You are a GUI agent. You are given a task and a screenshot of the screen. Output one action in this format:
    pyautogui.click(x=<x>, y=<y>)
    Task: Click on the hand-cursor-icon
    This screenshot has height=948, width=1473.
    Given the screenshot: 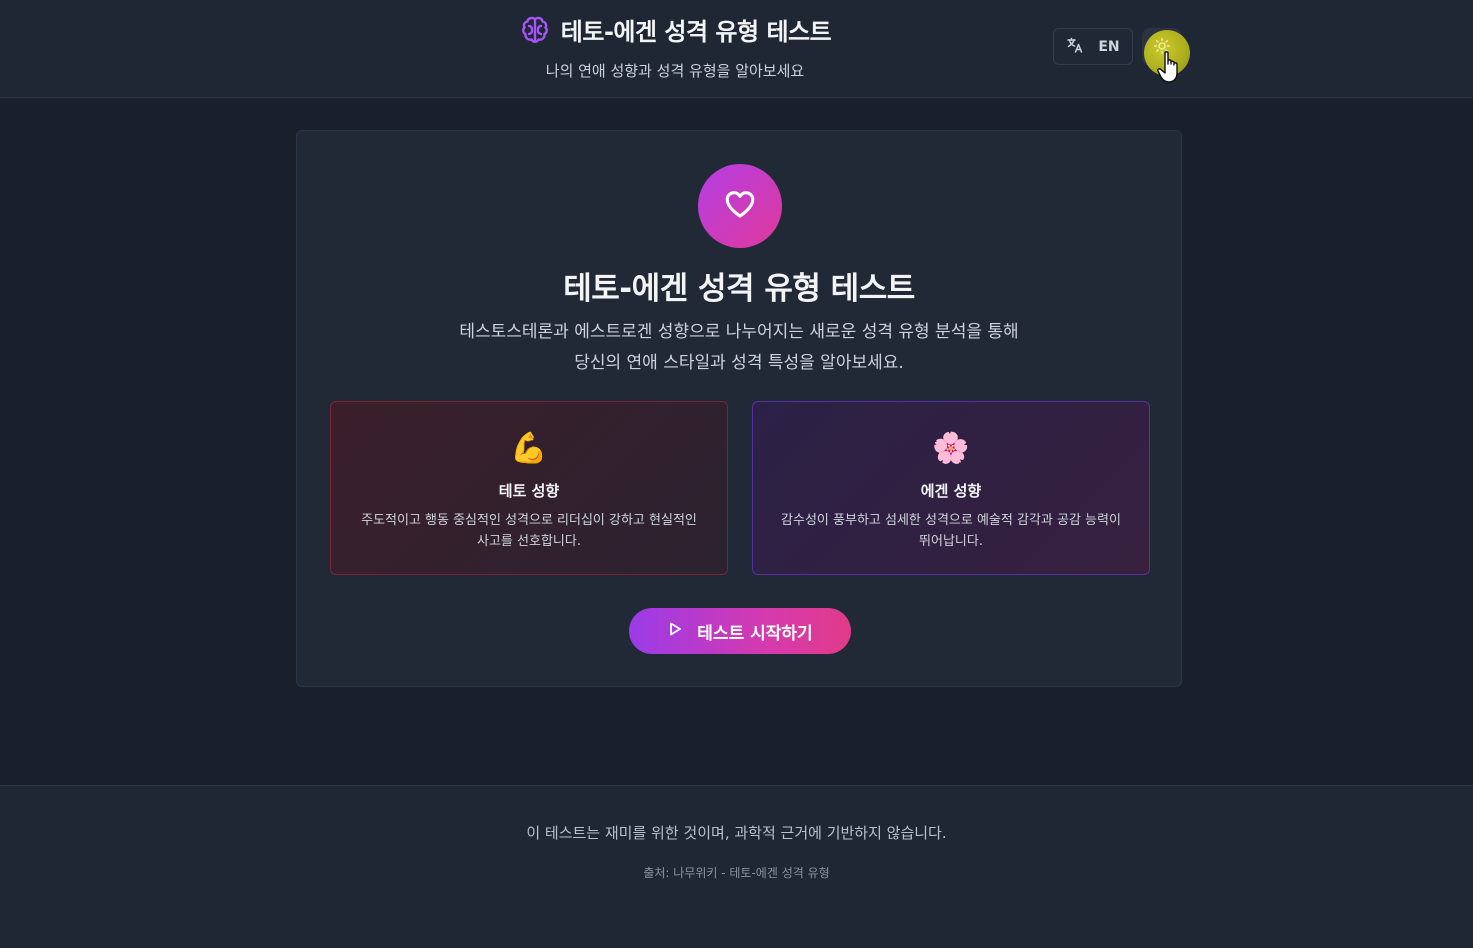 What is the action you would take?
    pyautogui.click(x=1170, y=68)
    